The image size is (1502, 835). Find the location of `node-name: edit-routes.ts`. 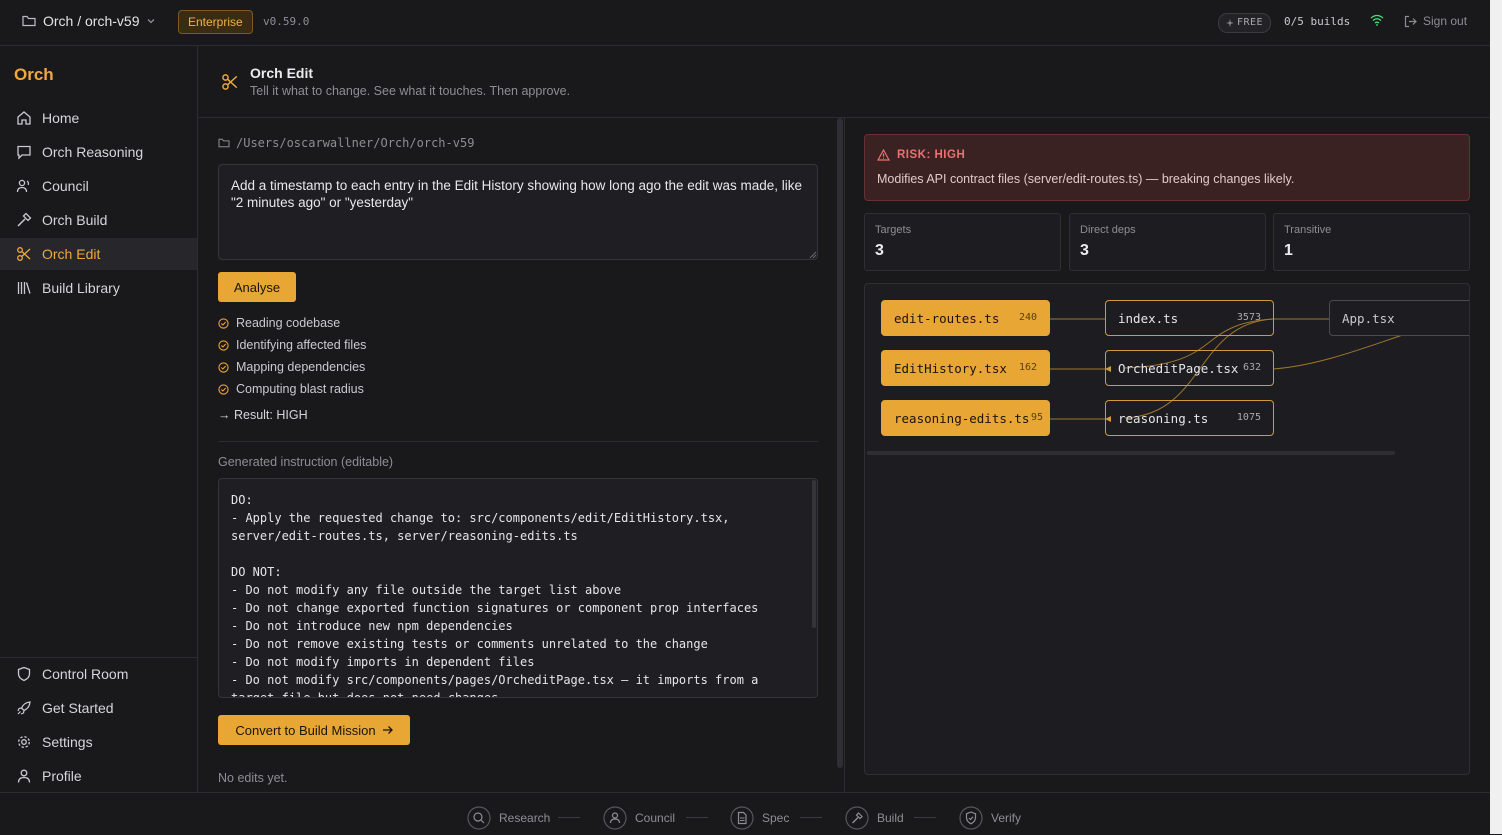

node-name: edit-routes.ts is located at coordinates (947, 318).